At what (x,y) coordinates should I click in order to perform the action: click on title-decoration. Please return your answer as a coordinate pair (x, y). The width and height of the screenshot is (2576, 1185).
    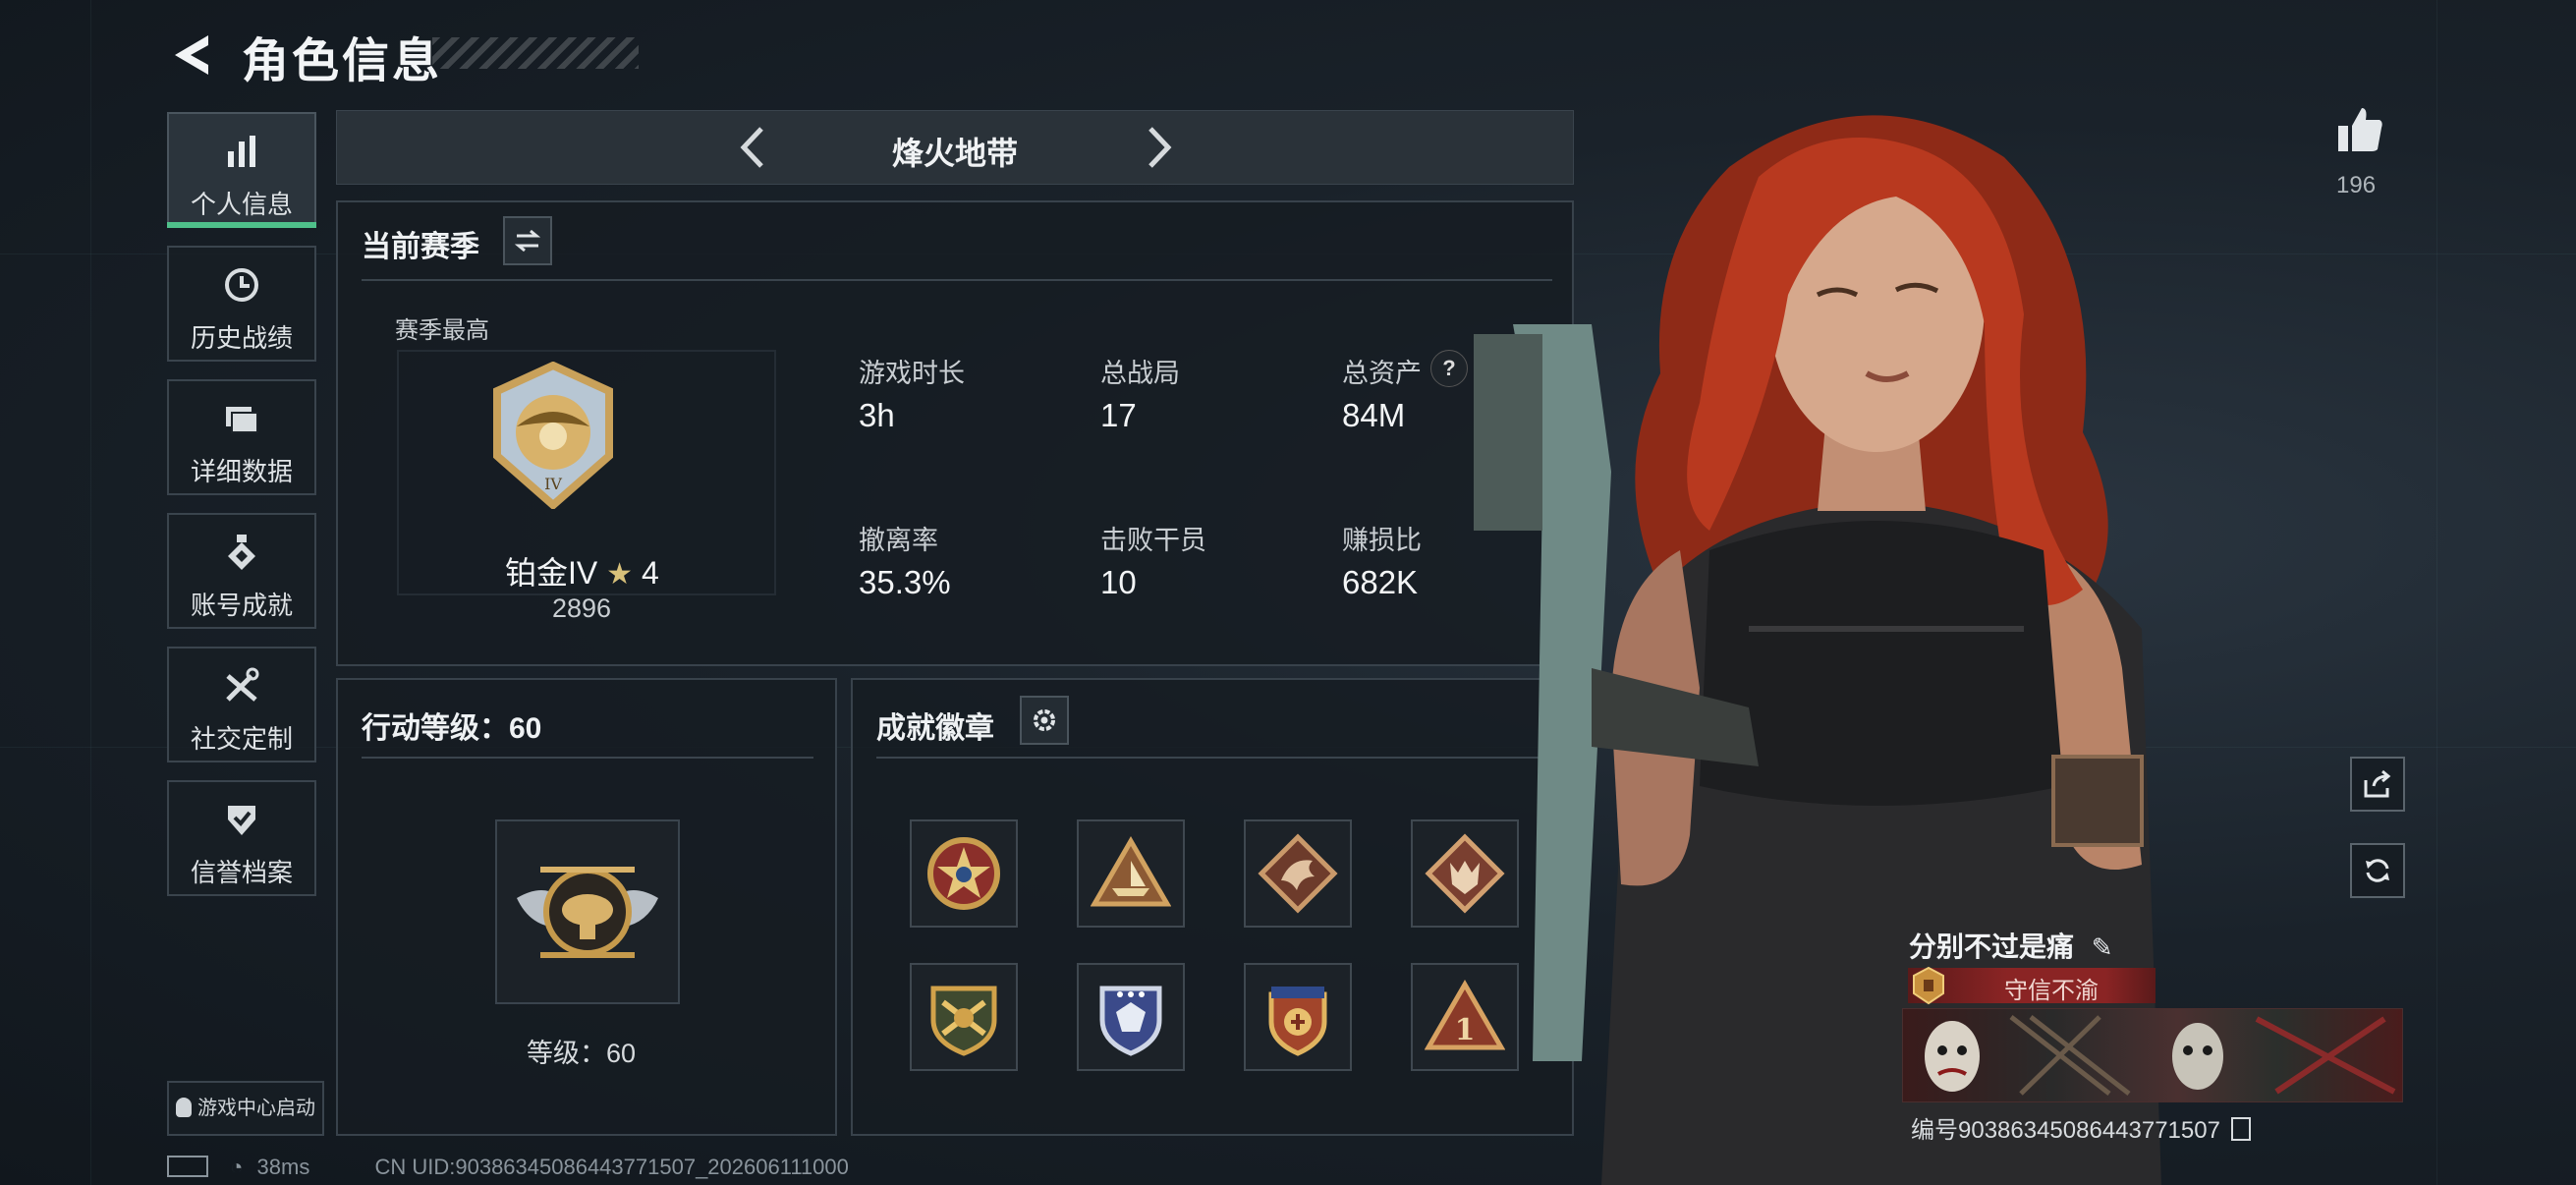
    Looking at the image, I should click on (535, 53).